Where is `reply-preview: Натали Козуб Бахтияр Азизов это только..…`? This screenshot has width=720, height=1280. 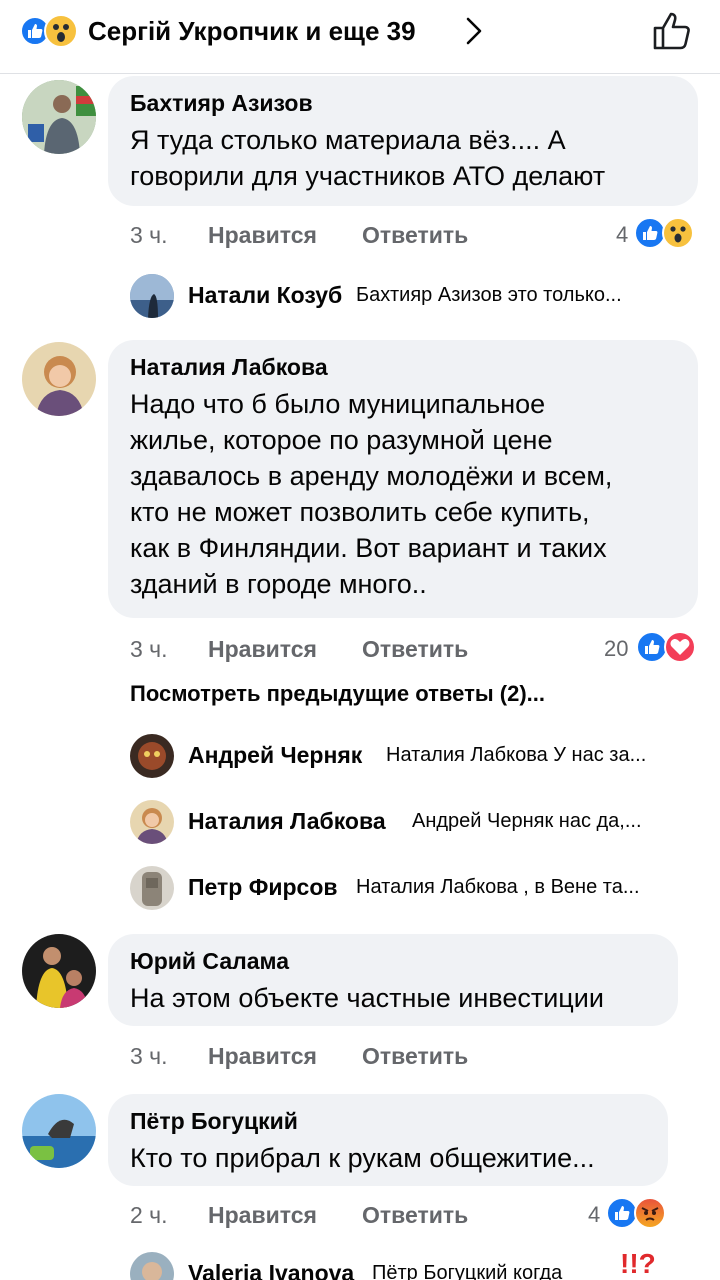 reply-preview: Натали Козуб Бахтияр Азизов это только..… is located at coordinates (415, 296).